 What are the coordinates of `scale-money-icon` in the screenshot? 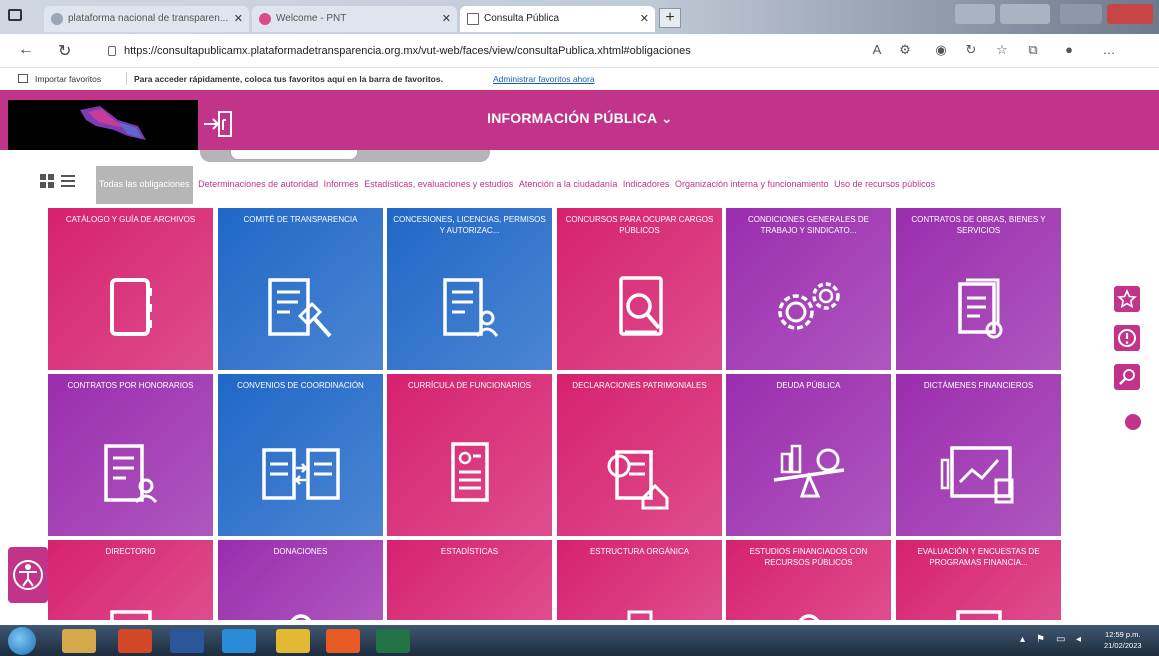 It's located at (809, 471).